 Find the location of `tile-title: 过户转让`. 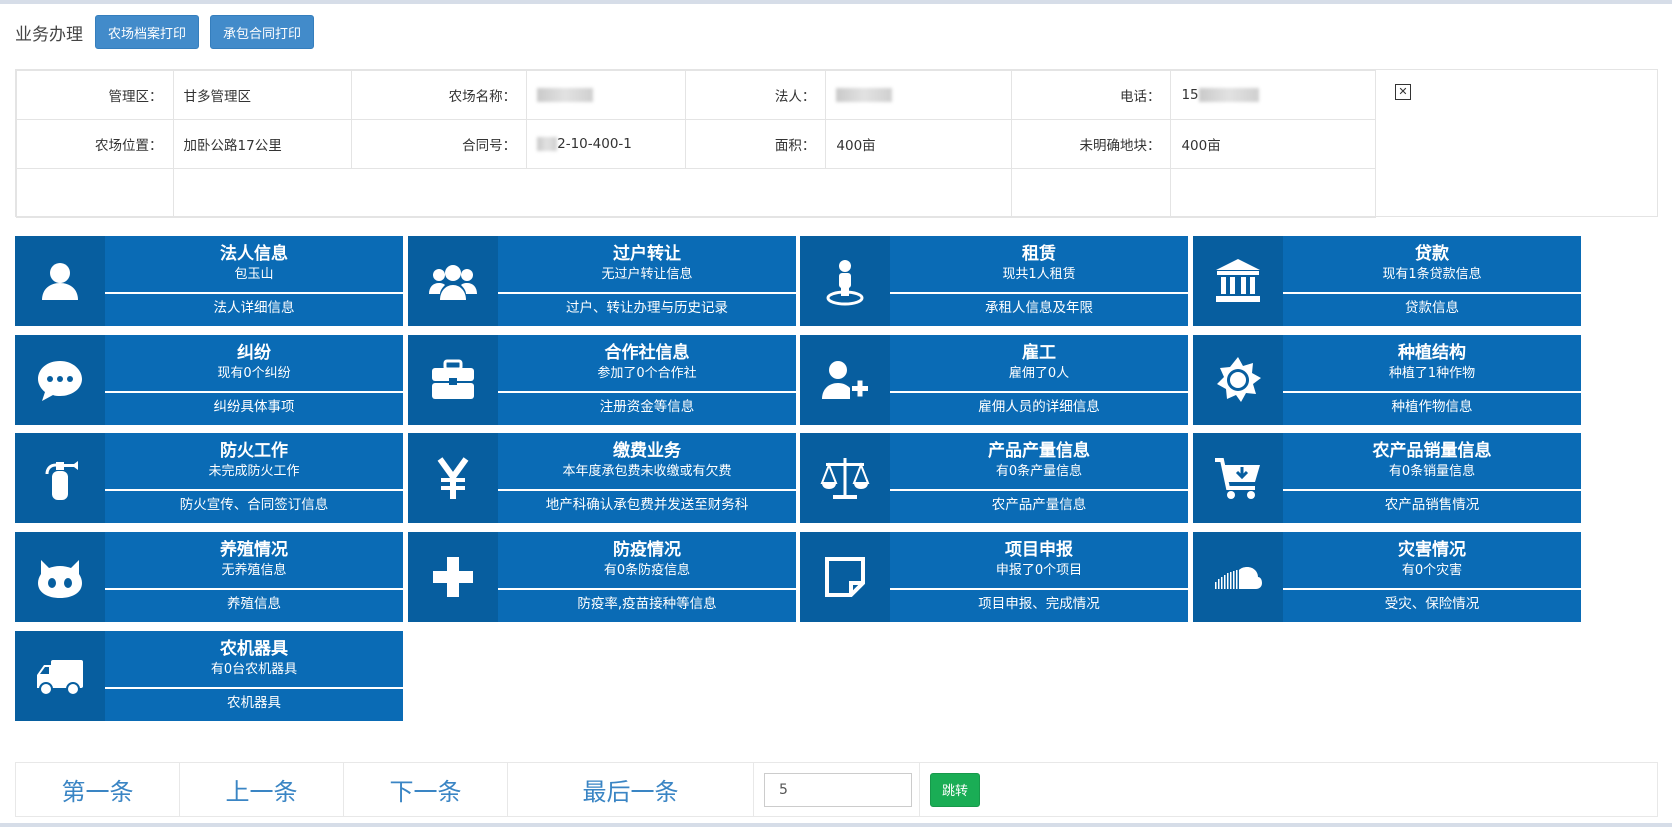

tile-title: 过户转让 is located at coordinates (647, 254).